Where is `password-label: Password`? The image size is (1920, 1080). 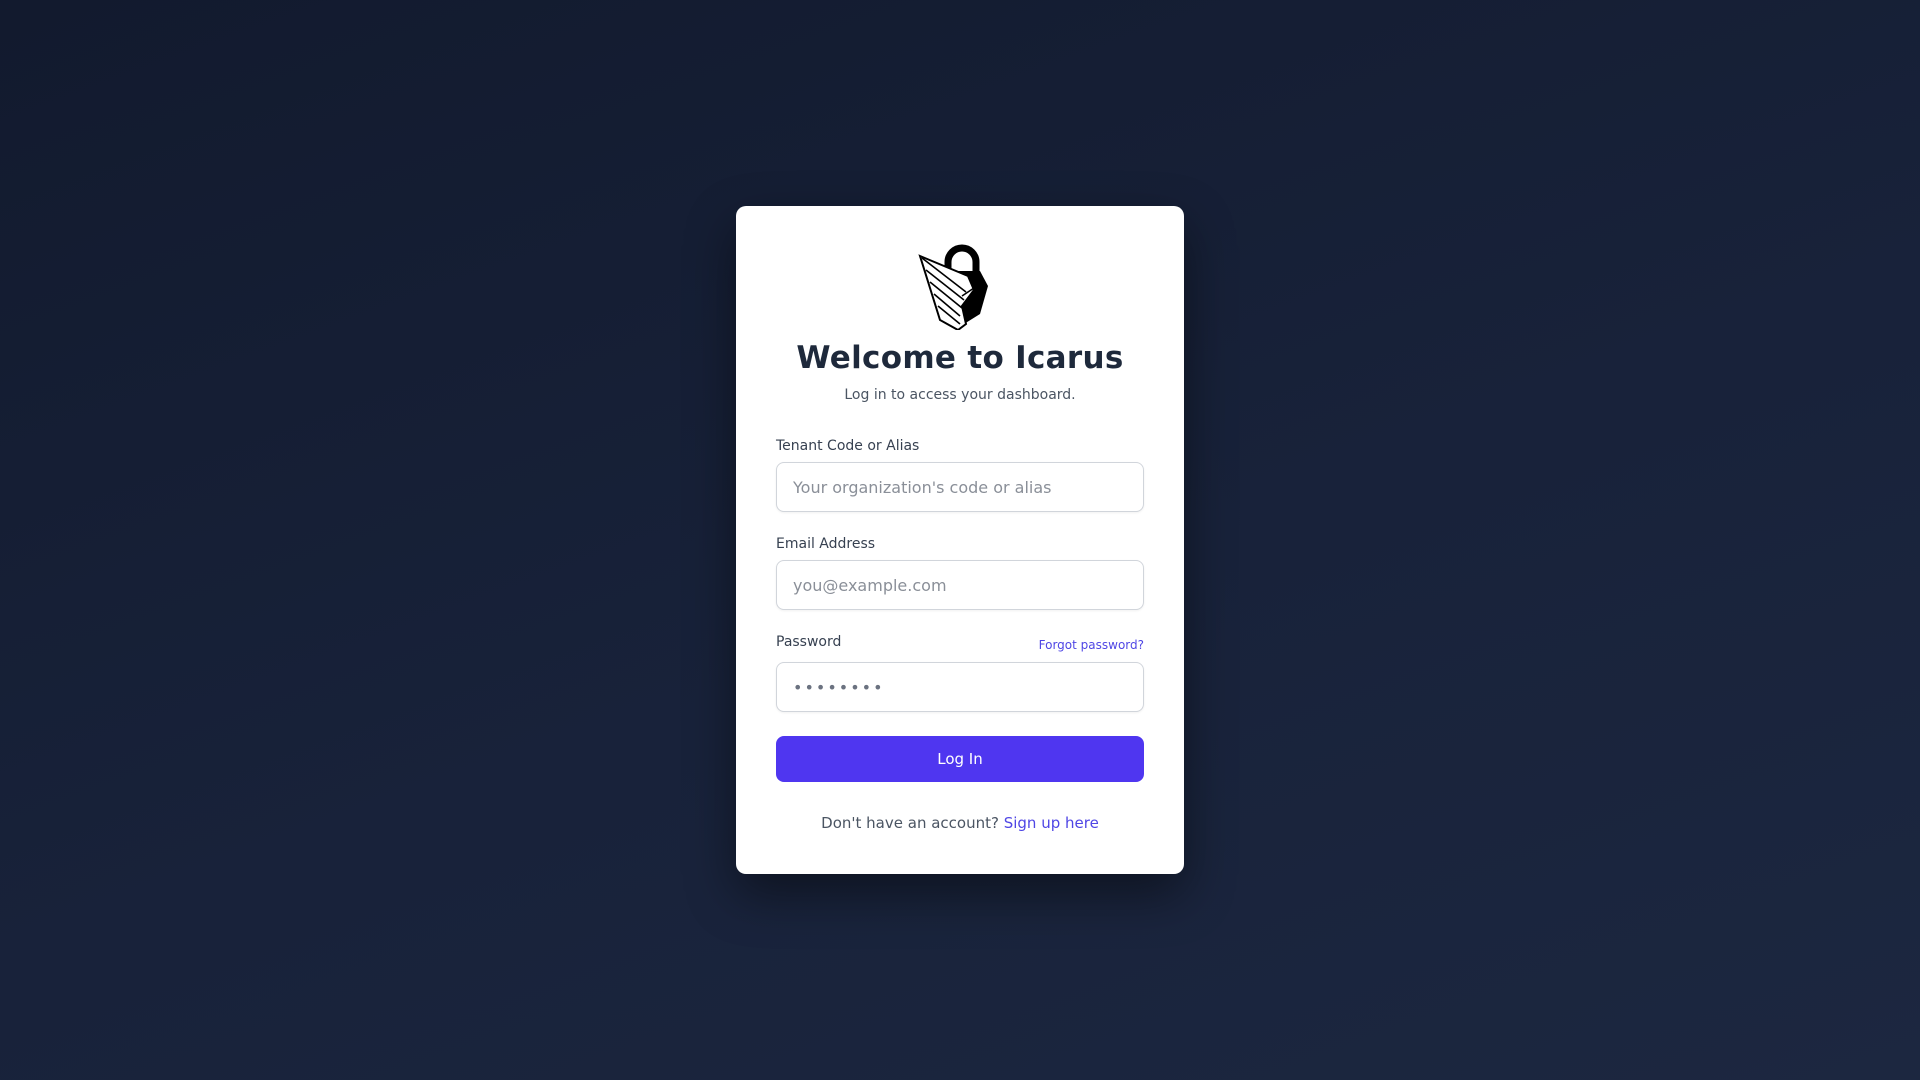 password-label: Password is located at coordinates (809, 642).